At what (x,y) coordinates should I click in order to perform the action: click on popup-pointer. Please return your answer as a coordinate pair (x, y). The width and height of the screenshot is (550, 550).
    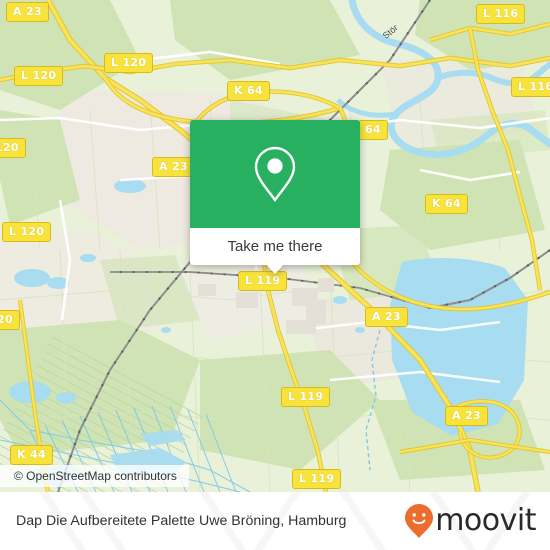
    Looking at the image, I should click on (275, 269).